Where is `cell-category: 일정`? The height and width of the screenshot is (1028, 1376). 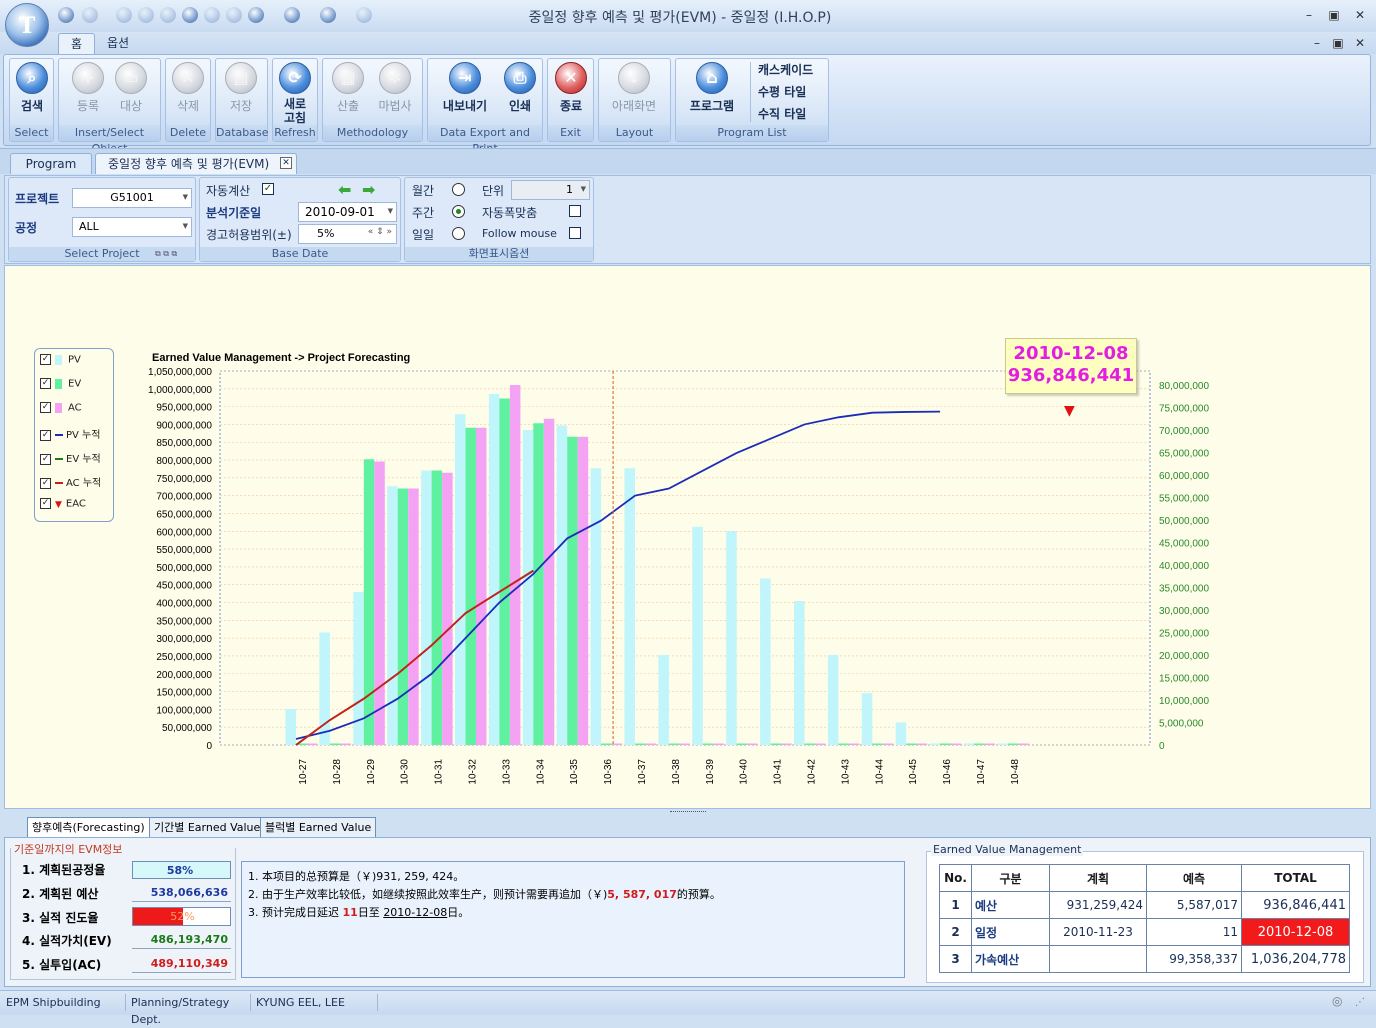
cell-category: 일정 is located at coordinates (1010, 932).